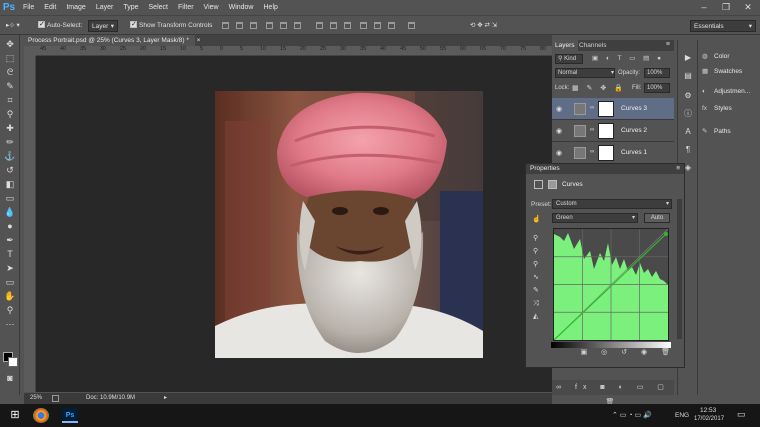 This screenshot has width=760, height=427. What do you see at coordinates (611, 284) in the screenshot?
I see `curves-graph` at bounding box center [611, 284].